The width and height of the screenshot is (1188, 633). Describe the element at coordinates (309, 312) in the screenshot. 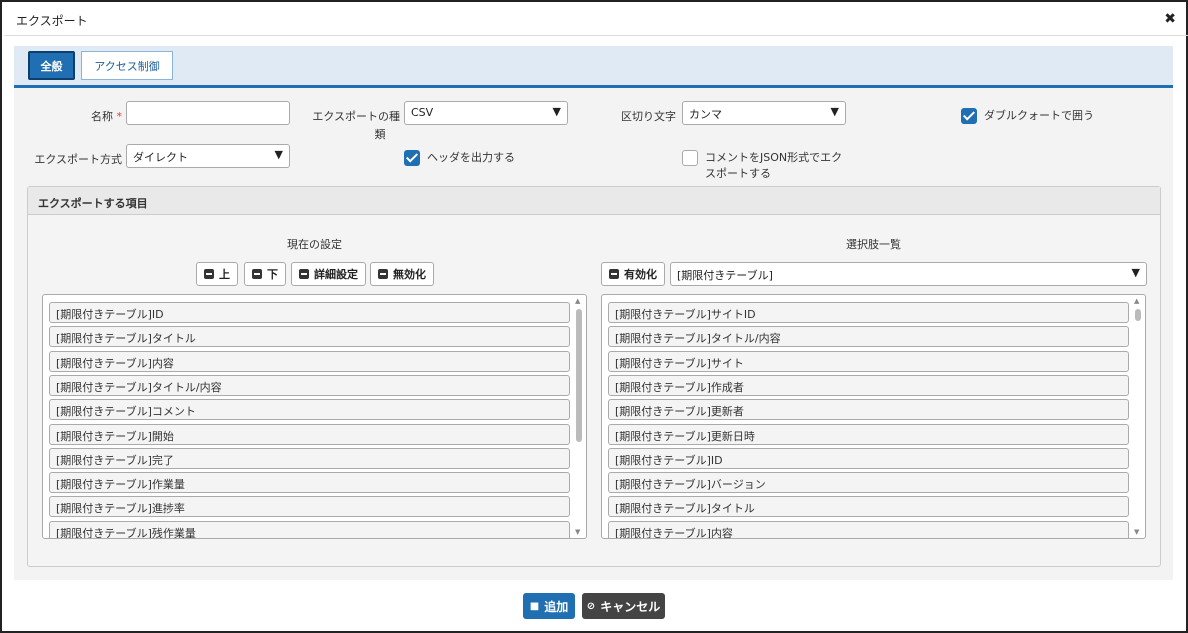

I see `current-field-item: [期限付きテーブル]ID` at that location.